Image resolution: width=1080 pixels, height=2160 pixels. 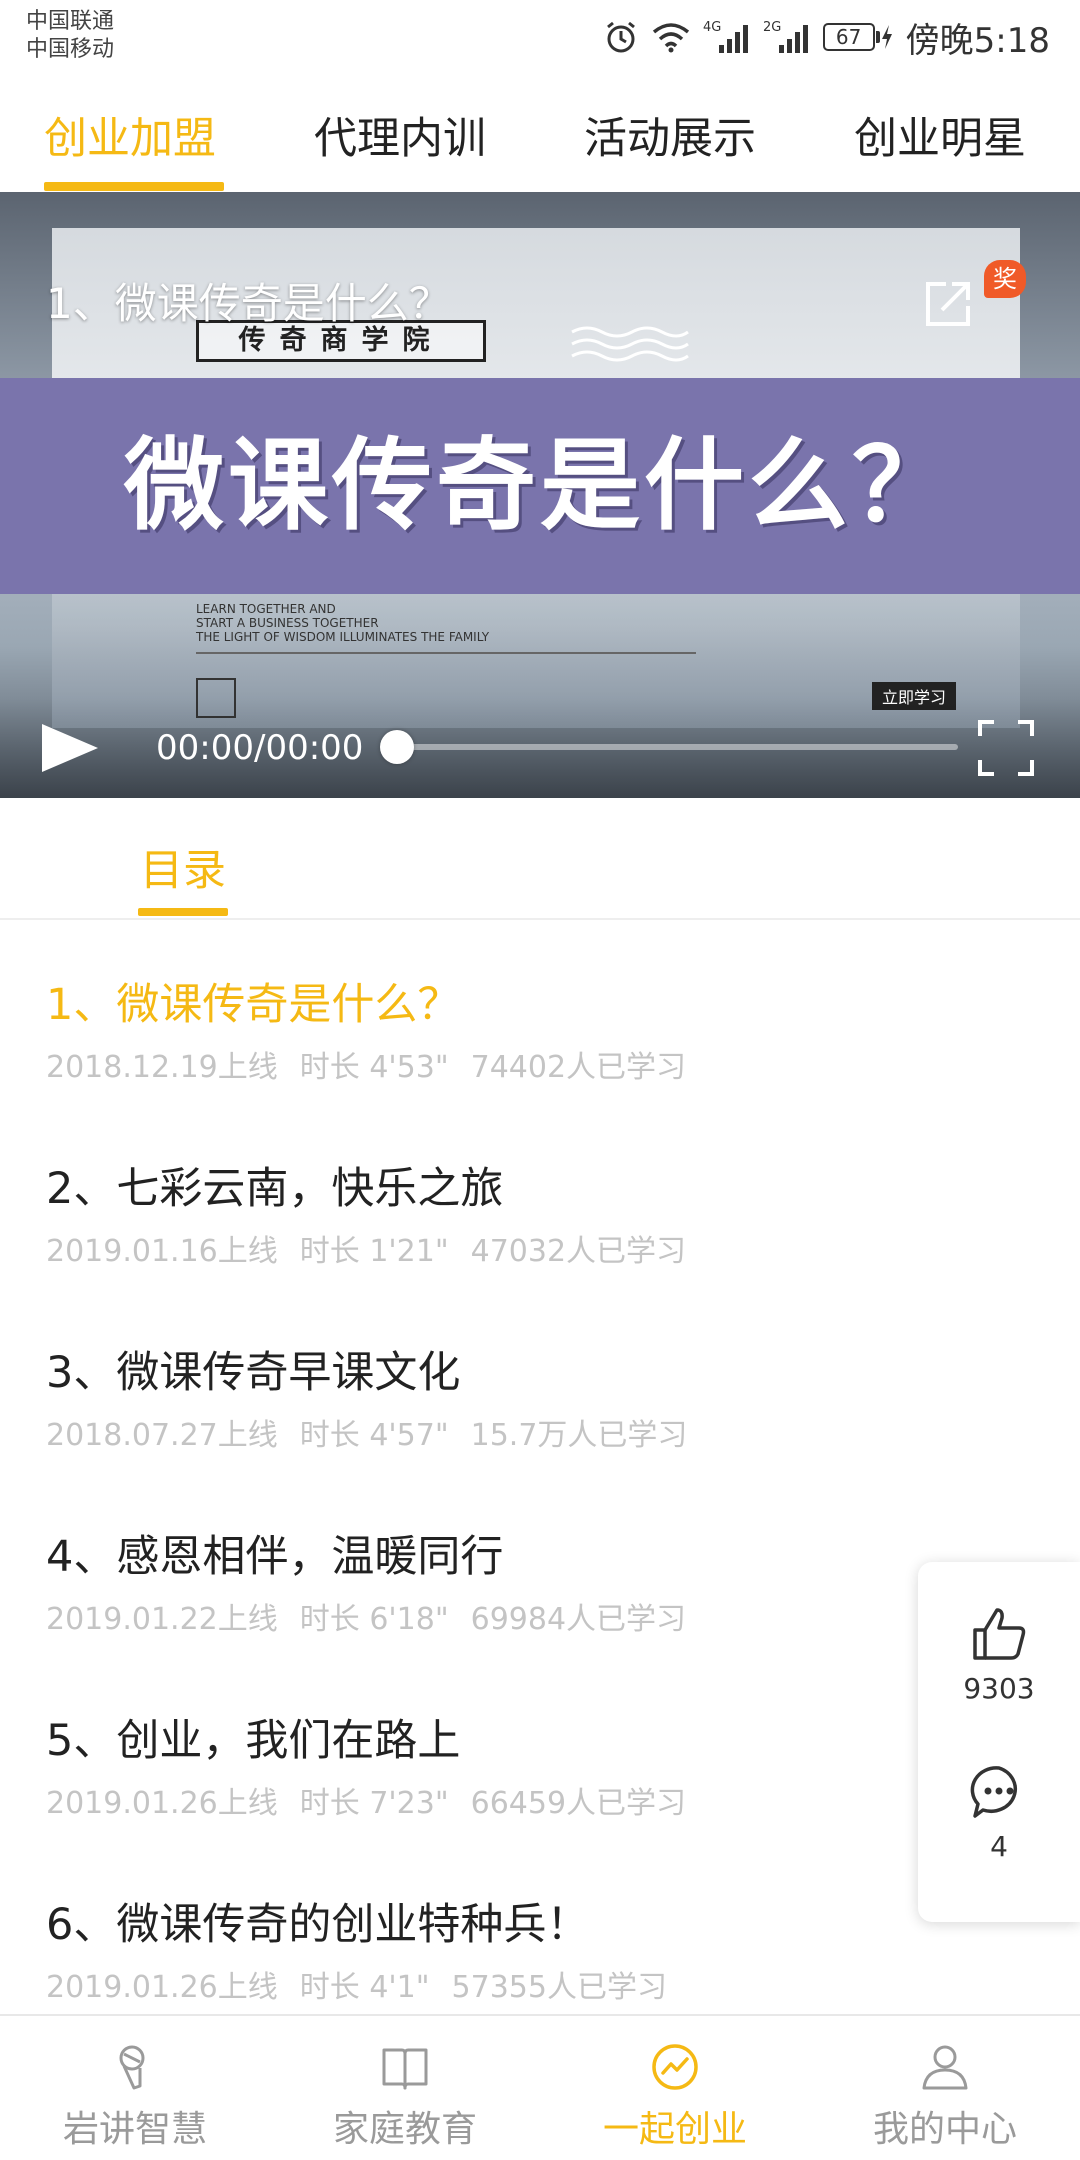 What do you see at coordinates (999, 1634) in the screenshot?
I see `thumbs-up-icon` at bounding box center [999, 1634].